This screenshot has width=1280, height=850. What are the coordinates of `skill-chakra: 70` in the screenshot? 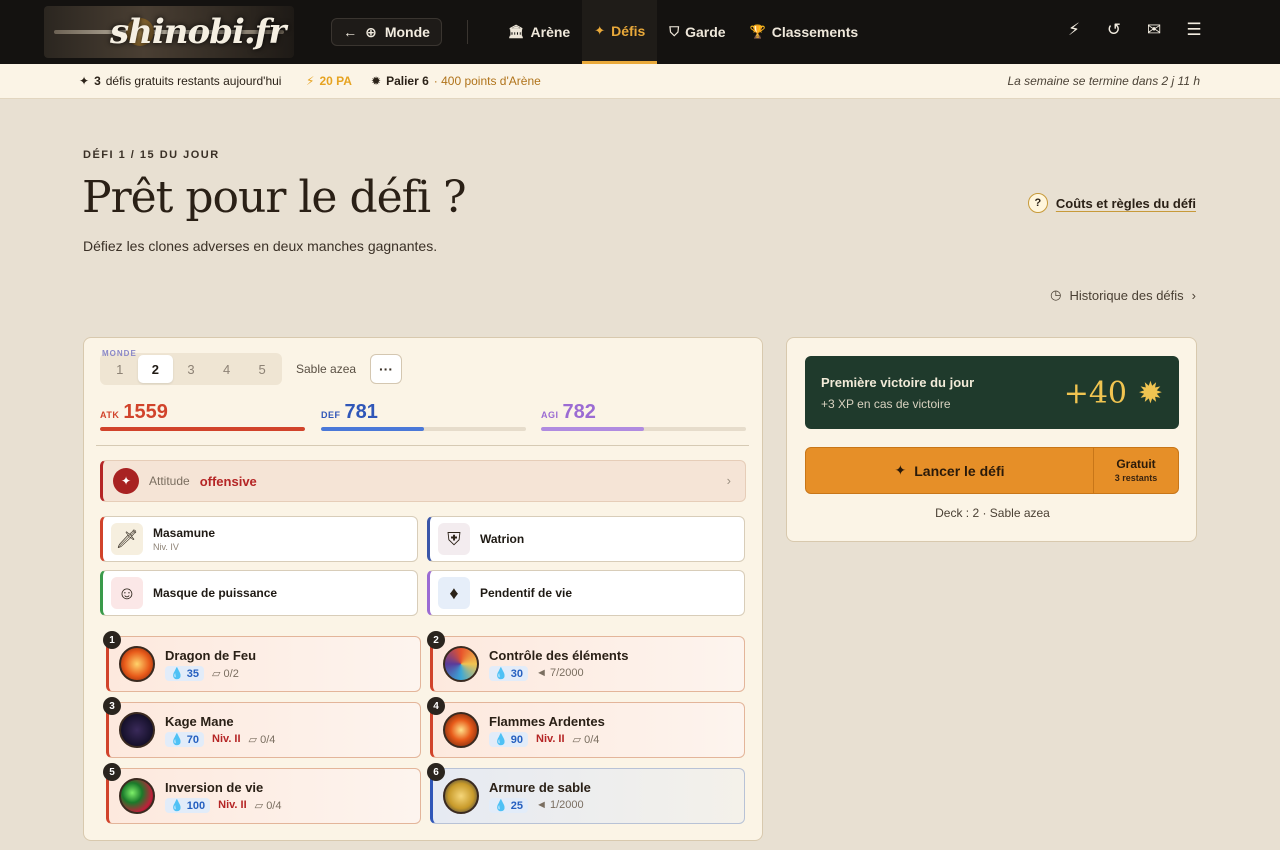 It's located at (193, 739).